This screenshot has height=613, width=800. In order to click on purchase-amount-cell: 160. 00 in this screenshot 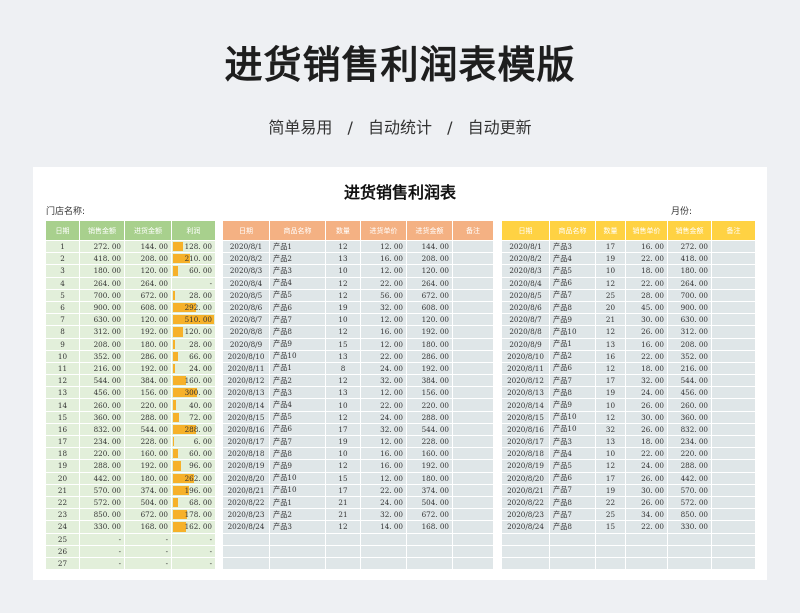, I will do `click(148, 454)`.